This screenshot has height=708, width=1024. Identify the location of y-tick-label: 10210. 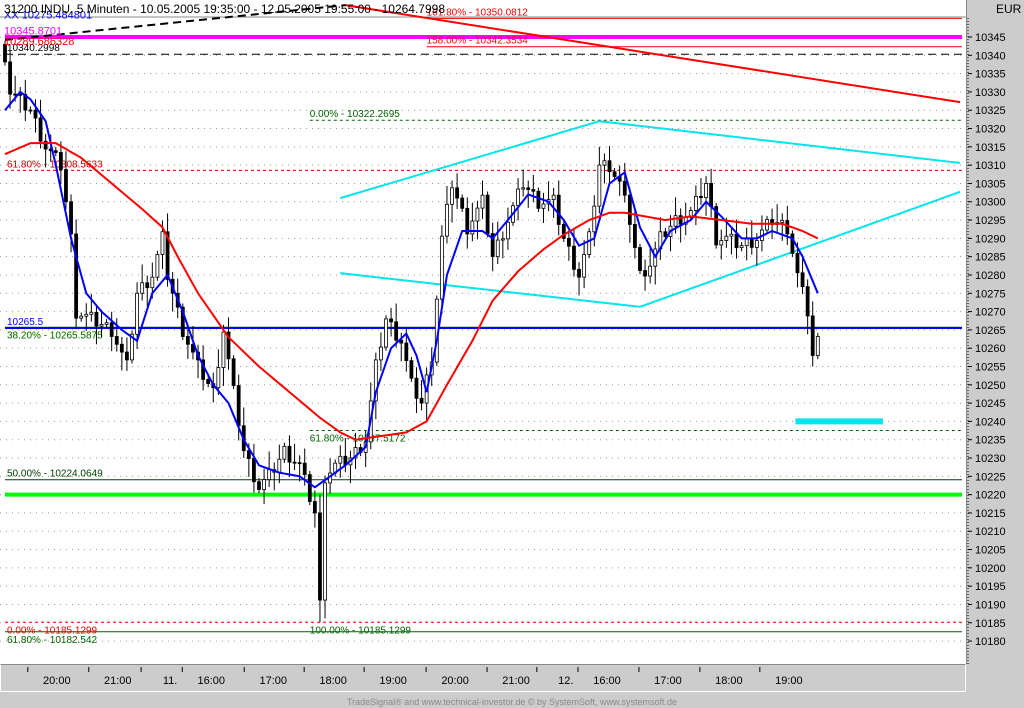
(990, 532).